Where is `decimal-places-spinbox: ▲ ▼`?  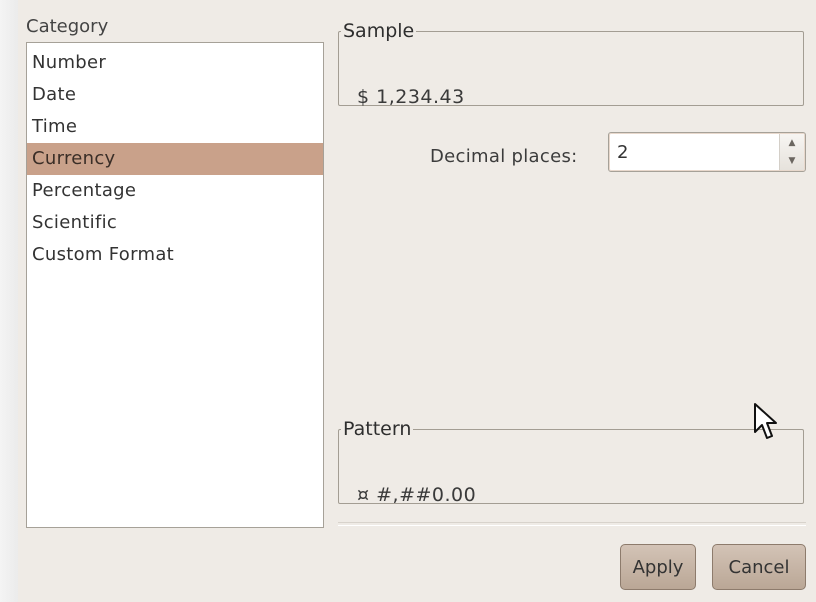 decimal-places-spinbox: ▲ ▼ is located at coordinates (707, 152).